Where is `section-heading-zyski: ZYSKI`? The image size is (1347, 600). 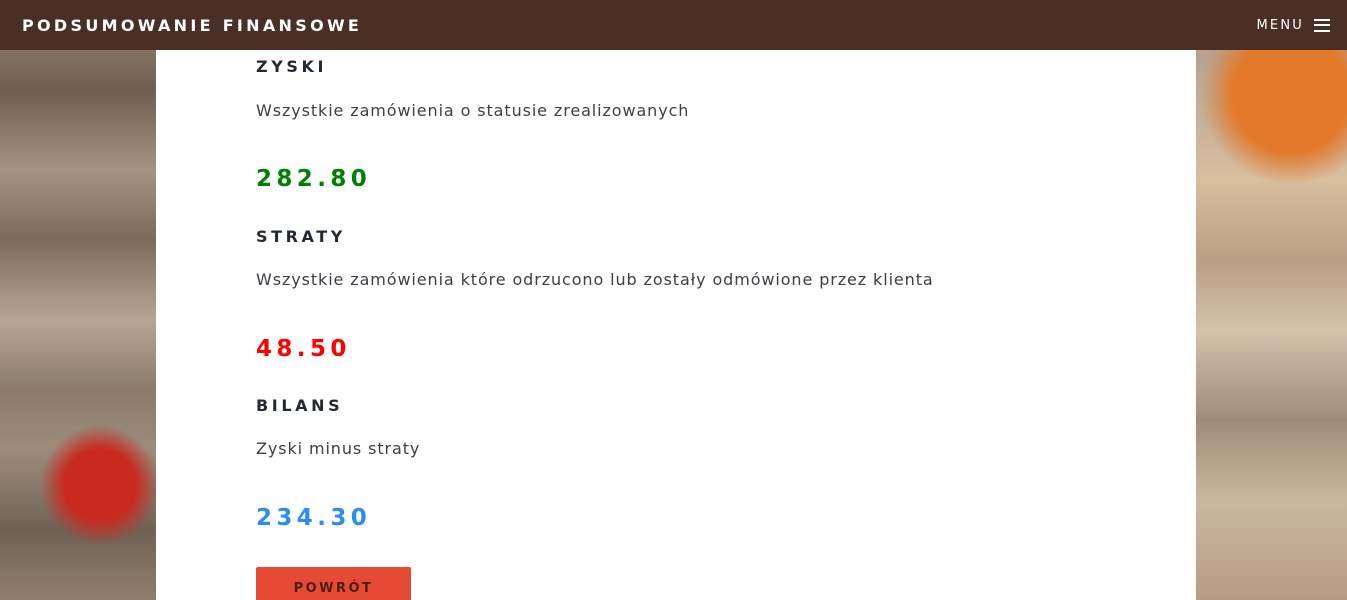 section-heading-zyski: ZYSKI is located at coordinates (292, 66).